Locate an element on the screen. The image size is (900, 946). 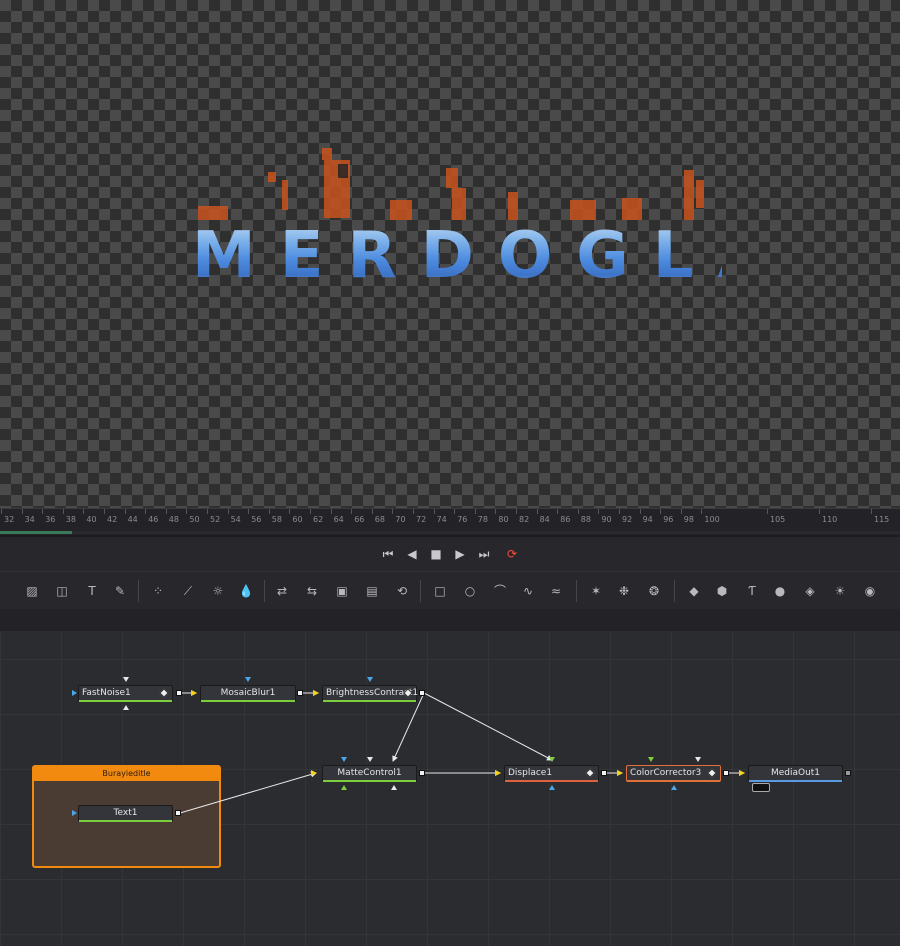
node-text: Text1 is located at coordinates (125, 813).